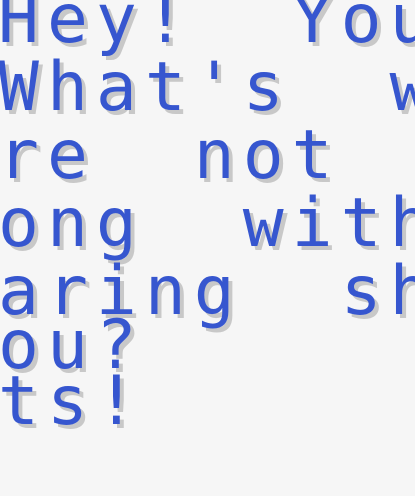 Image resolution: width=415 pixels, height=496 pixels. I want to click on dialog-line-1: Hey! You'r, so click(207, 29).